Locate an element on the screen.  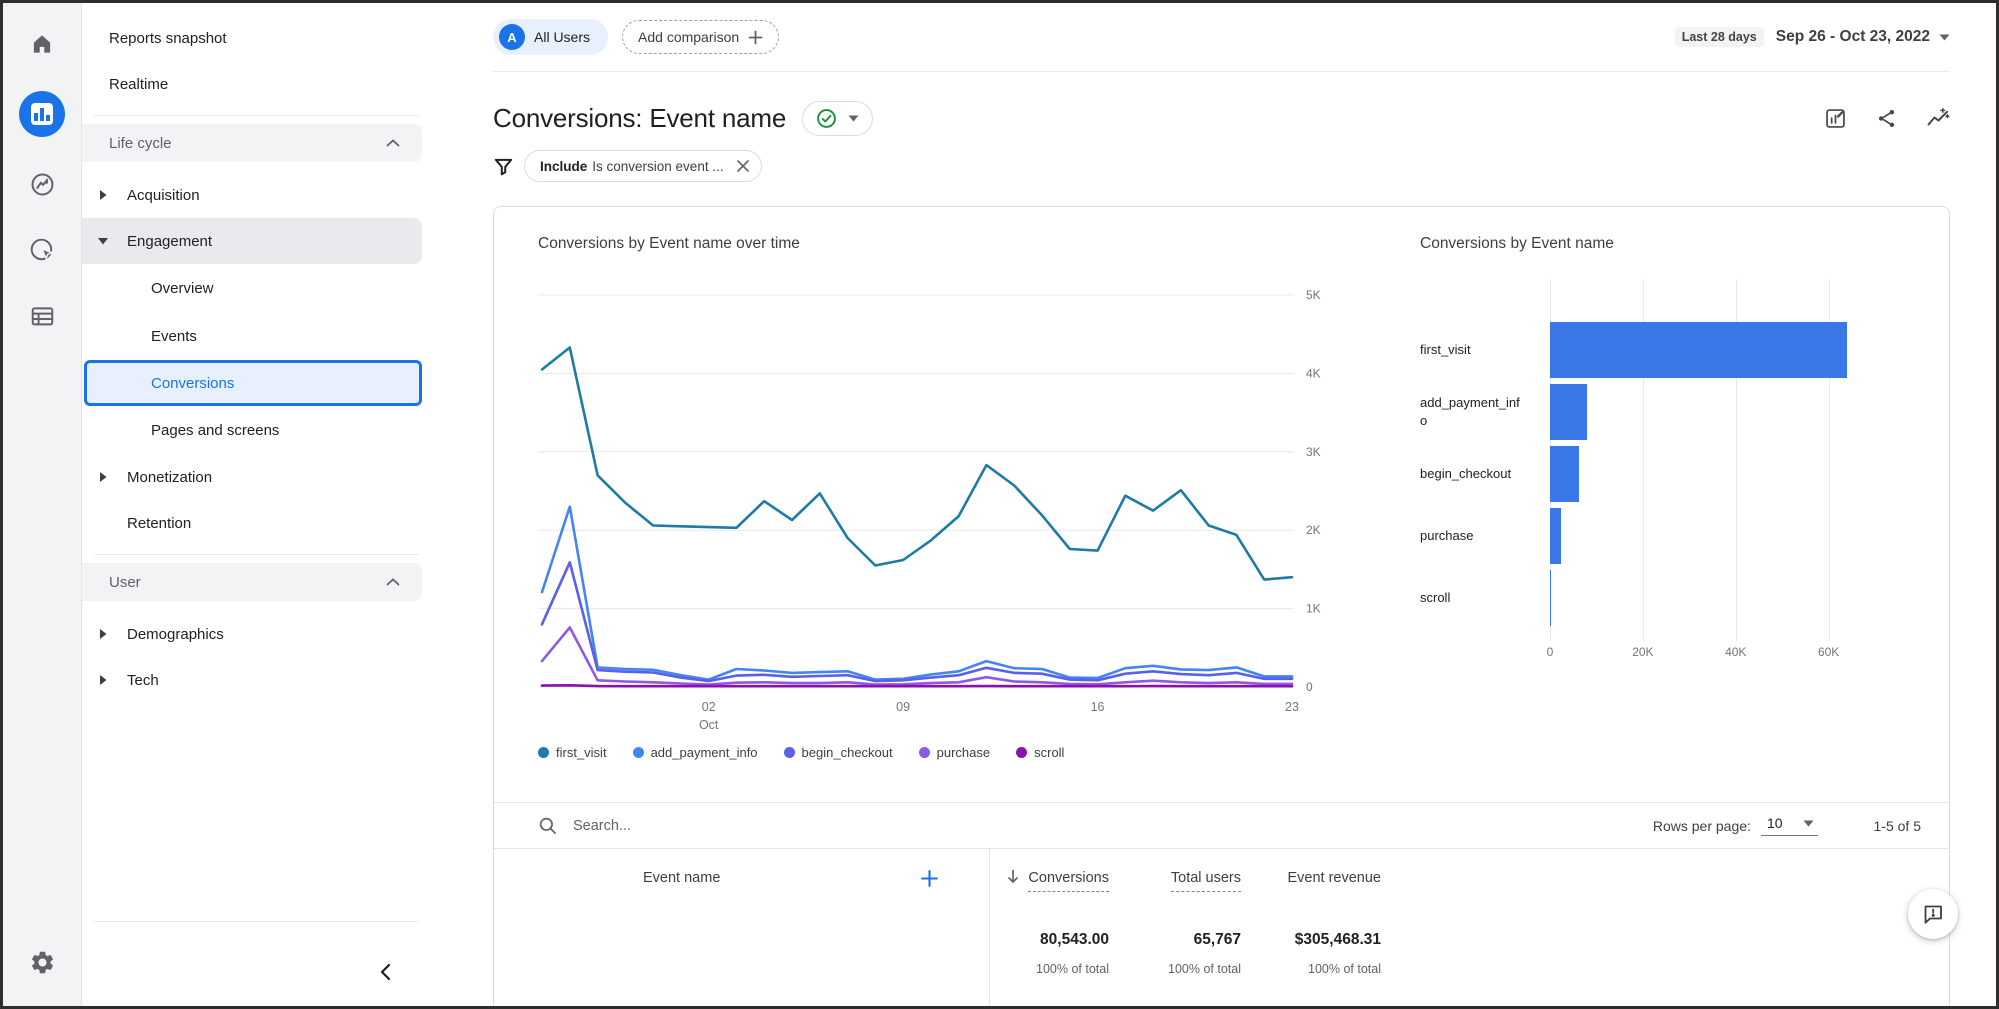
section-label: User is located at coordinates (125, 582).